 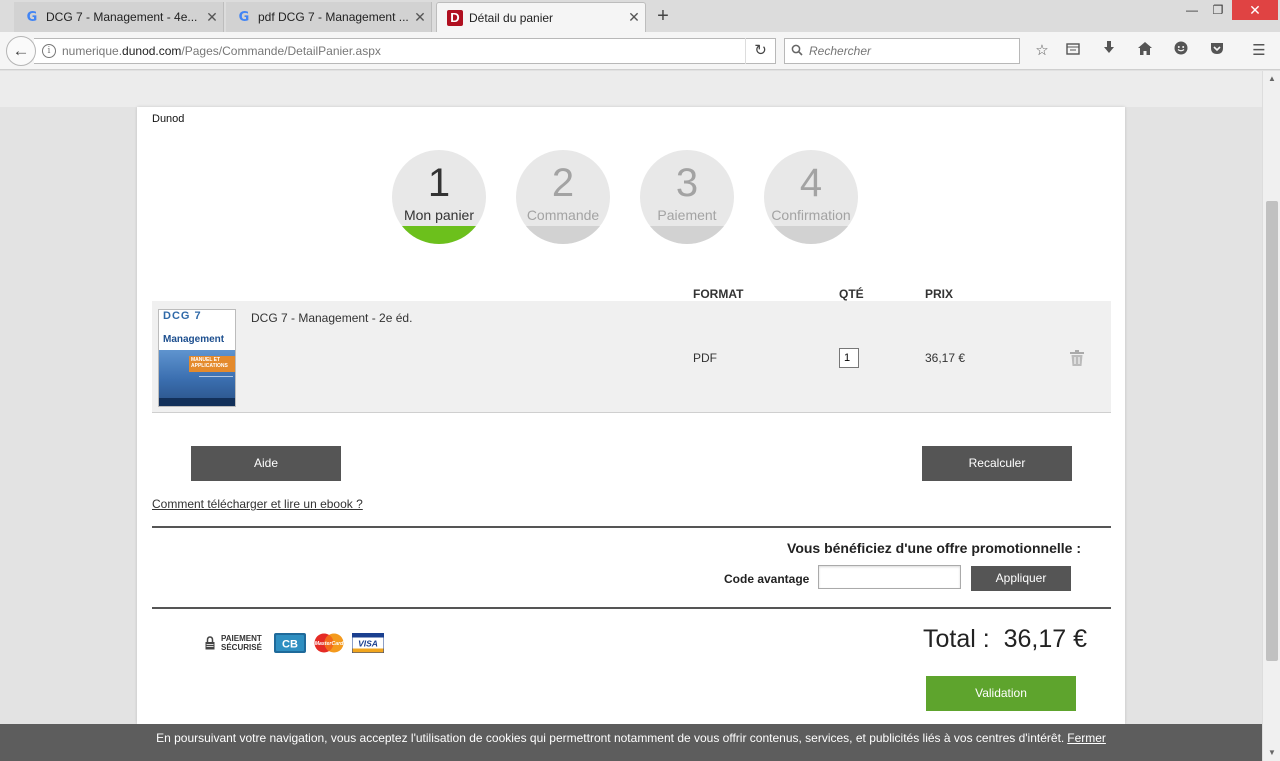 What do you see at coordinates (563, 183) in the screenshot?
I see `step-number: 2` at bounding box center [563, 183].